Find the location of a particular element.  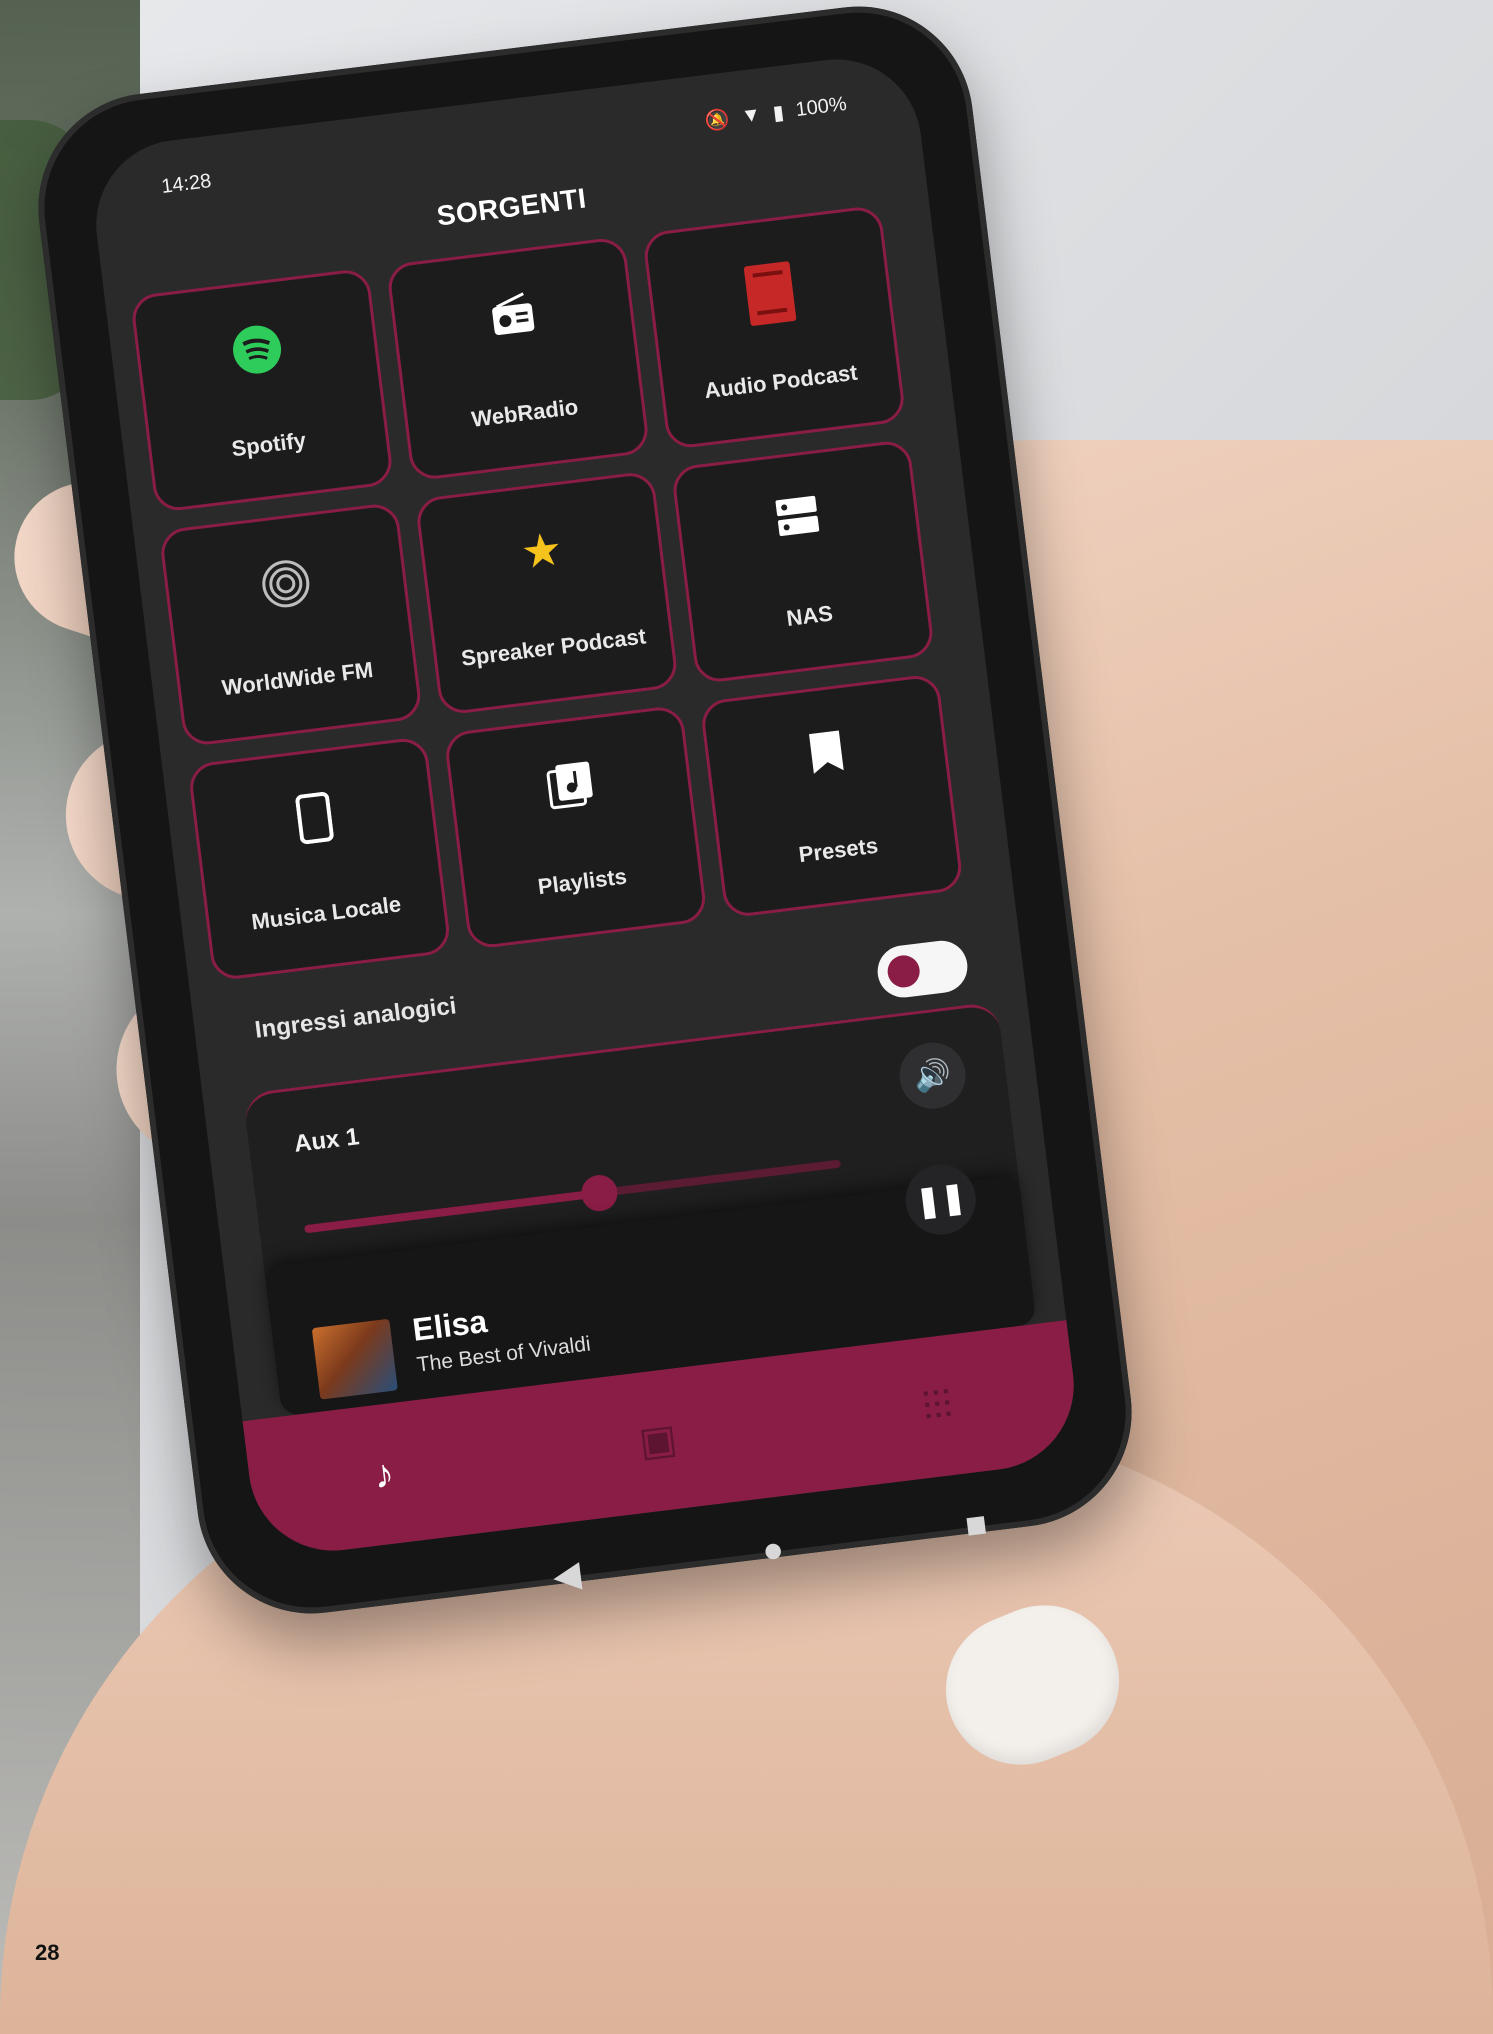

album-cover is located at coordinates (354, 1359).